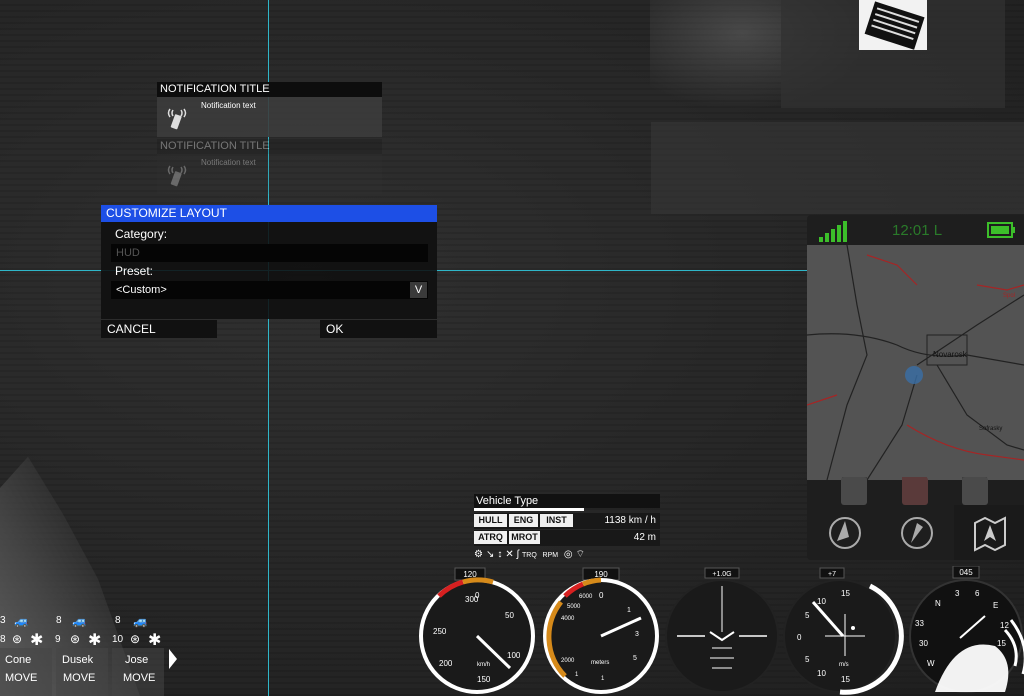 The width and height of the screenshot is (1024, 696). Describe the element at coordinates (931, 663) in the screenshot. I see `svg-text: W` at that location.